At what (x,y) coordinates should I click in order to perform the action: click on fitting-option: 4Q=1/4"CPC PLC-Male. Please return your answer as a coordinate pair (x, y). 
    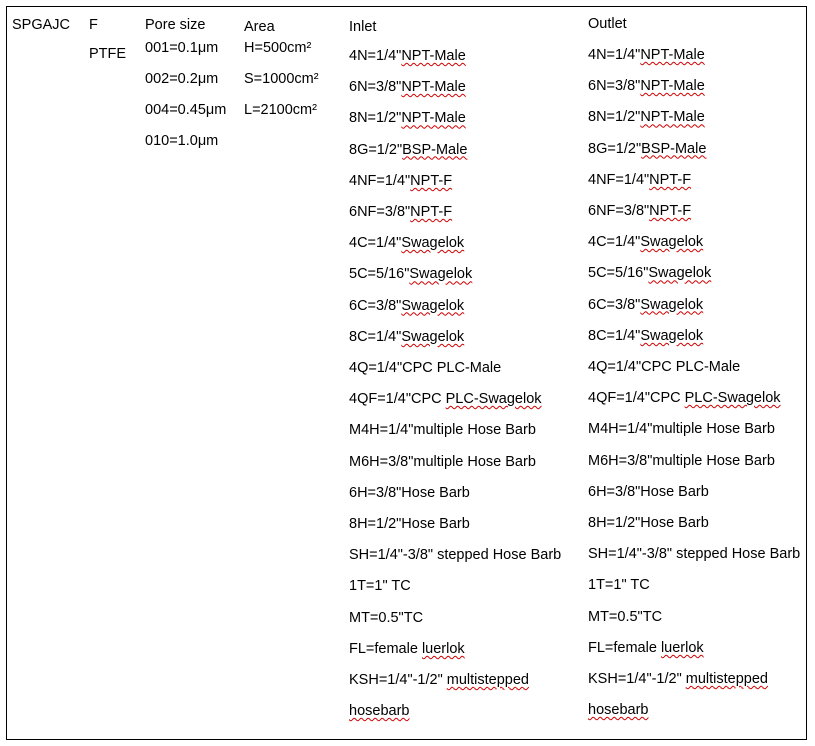
    Looking at the image, I should click on (425, 368).